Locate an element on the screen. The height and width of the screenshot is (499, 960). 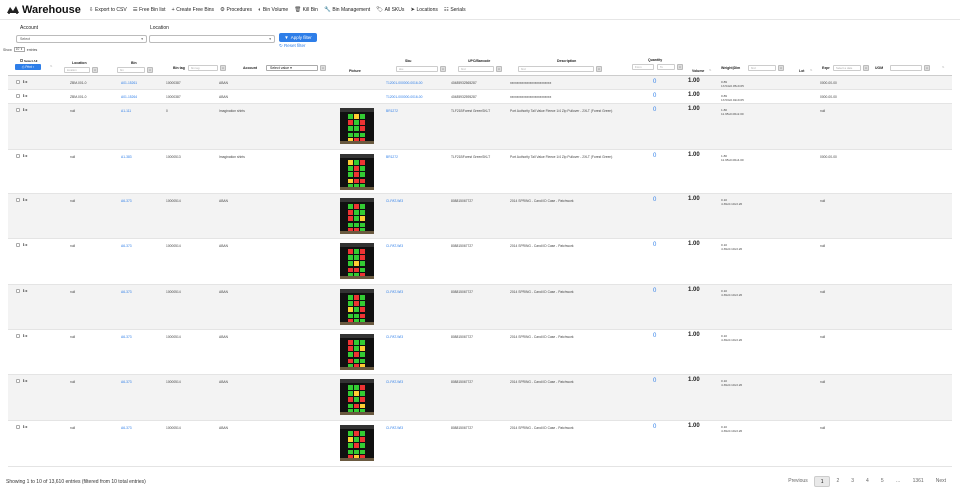
brand: Warehouse is located at coordinates (43, 10).